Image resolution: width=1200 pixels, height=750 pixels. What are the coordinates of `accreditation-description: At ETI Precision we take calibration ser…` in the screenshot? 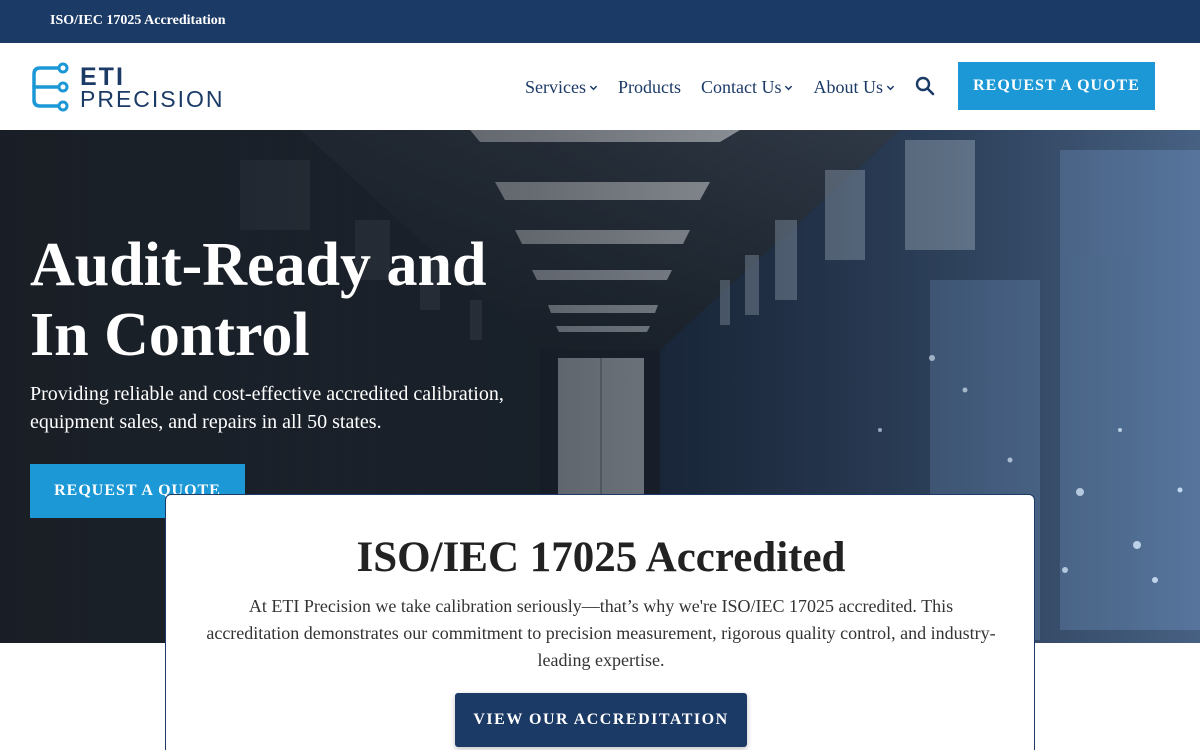 It's located at (601, 633).